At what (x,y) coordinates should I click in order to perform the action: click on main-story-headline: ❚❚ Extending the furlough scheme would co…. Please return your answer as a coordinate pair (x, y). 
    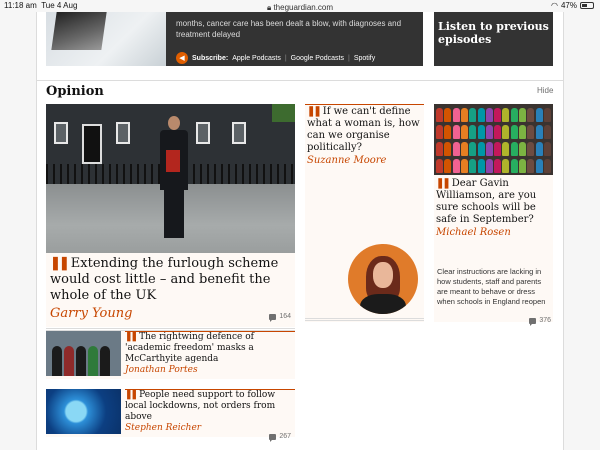
    Looking at the image, I should click on (172, 289).